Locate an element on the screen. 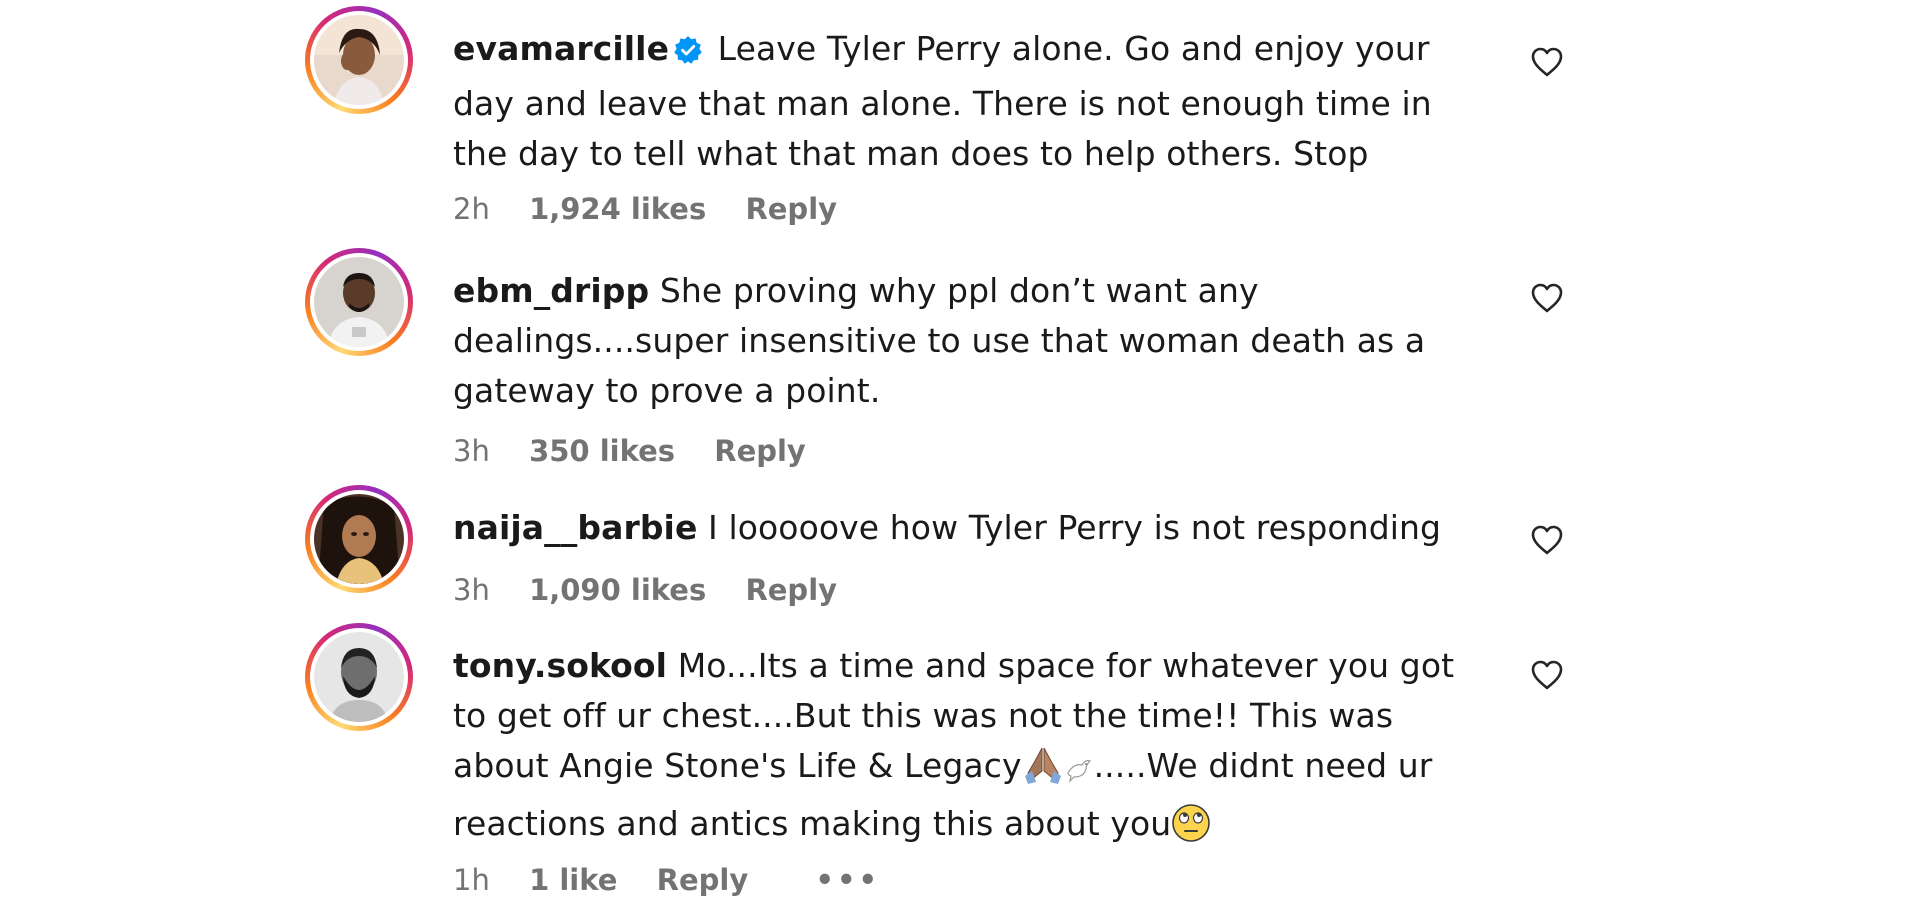  comment-meta: 2h 1,924 likes Reply is located at coordinates (660, 209).